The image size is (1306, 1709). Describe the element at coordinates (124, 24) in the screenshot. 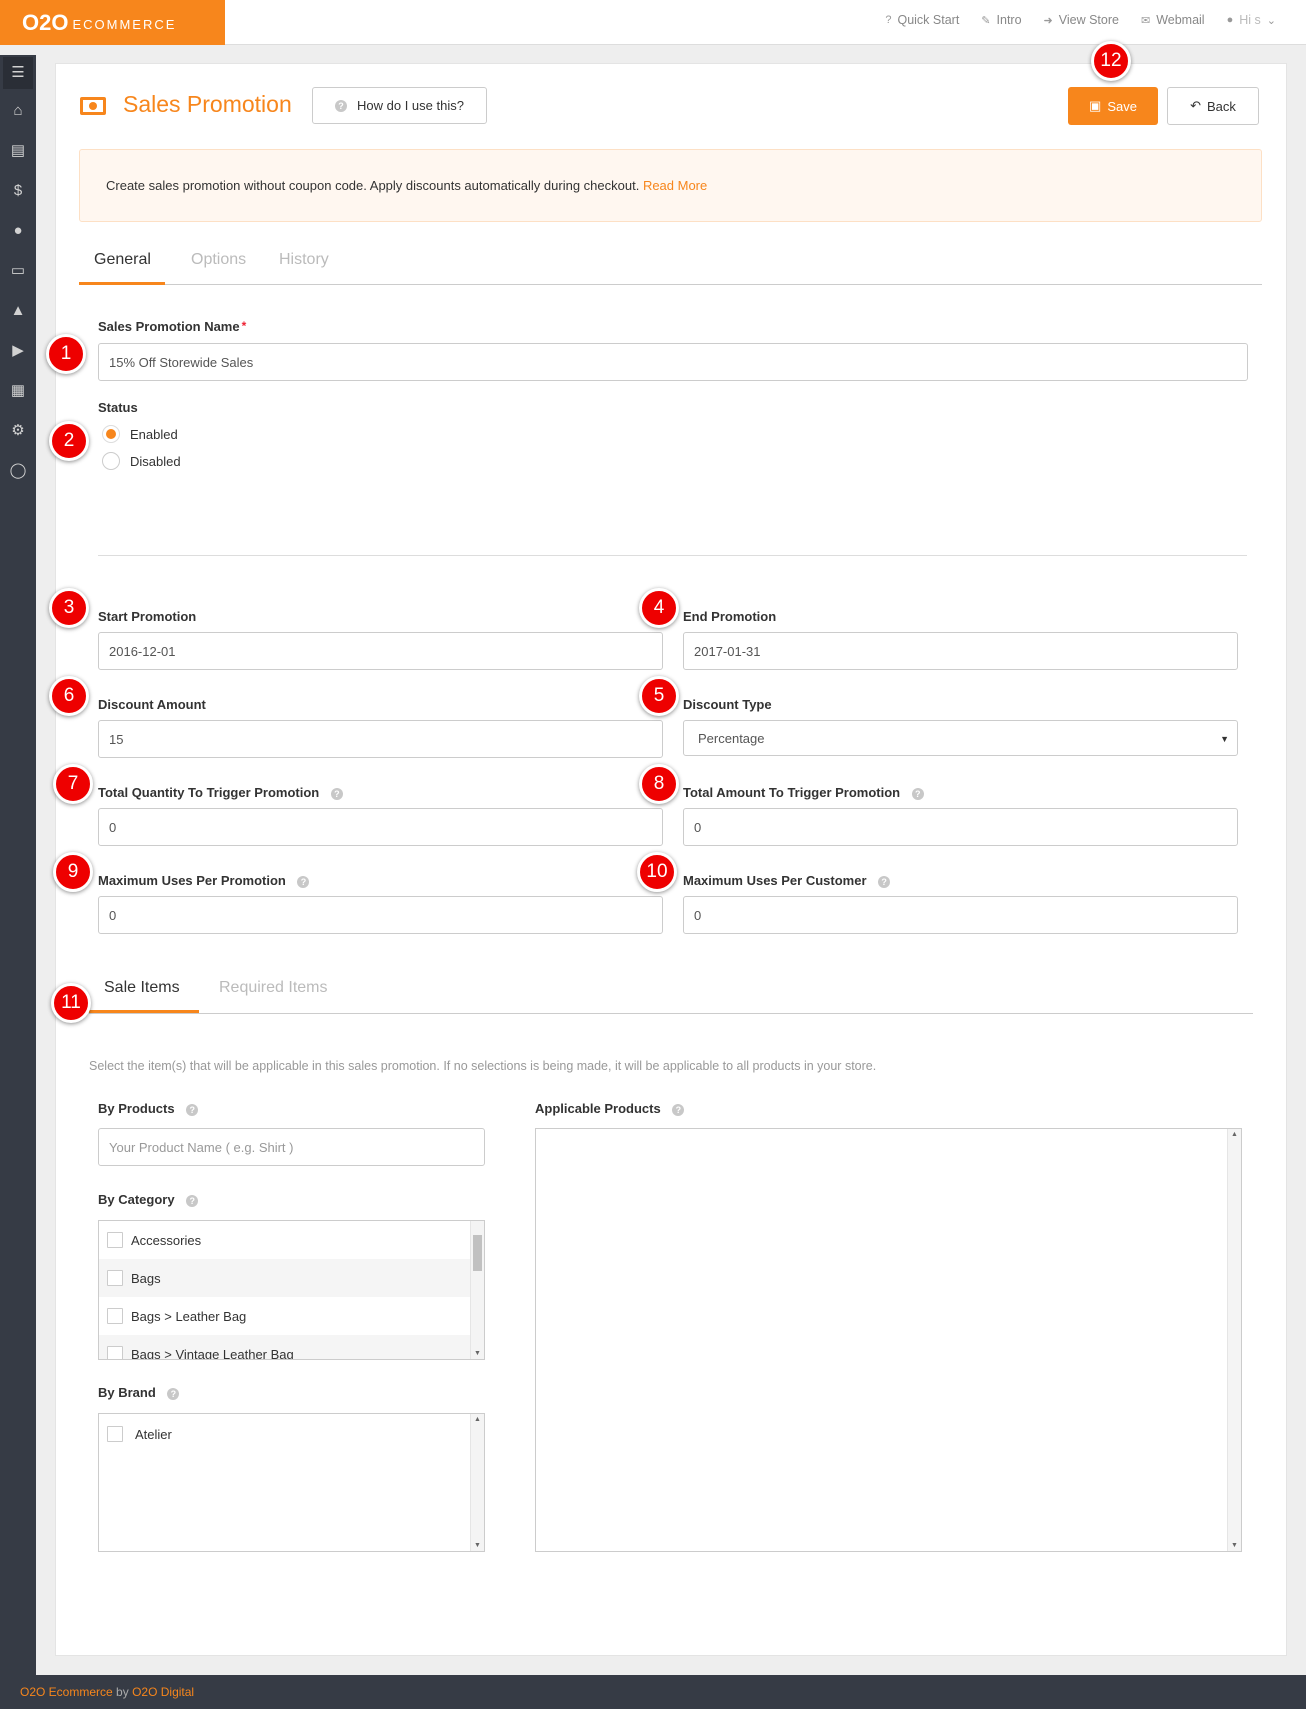

I see `logo-sub: ECOMMERCE` at that location.